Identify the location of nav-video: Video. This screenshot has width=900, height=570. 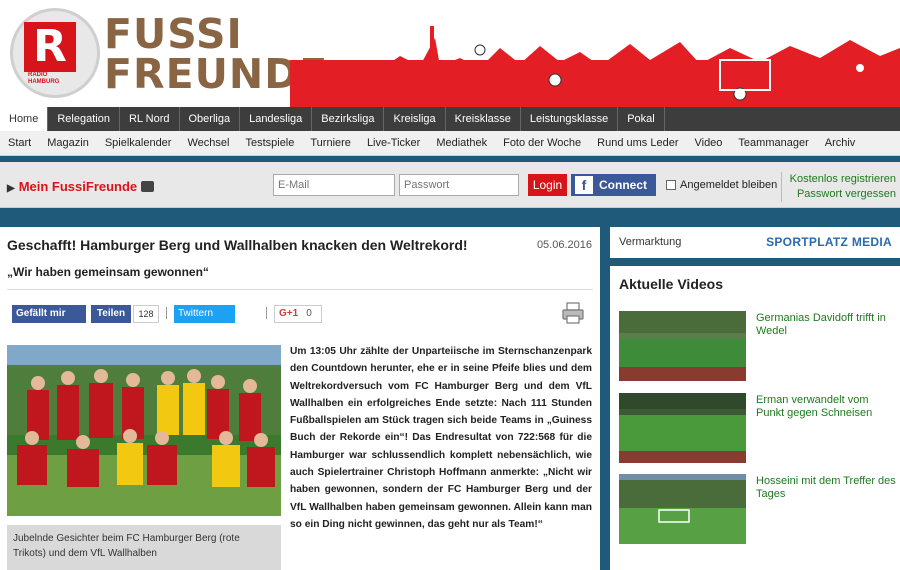
(708, 143).